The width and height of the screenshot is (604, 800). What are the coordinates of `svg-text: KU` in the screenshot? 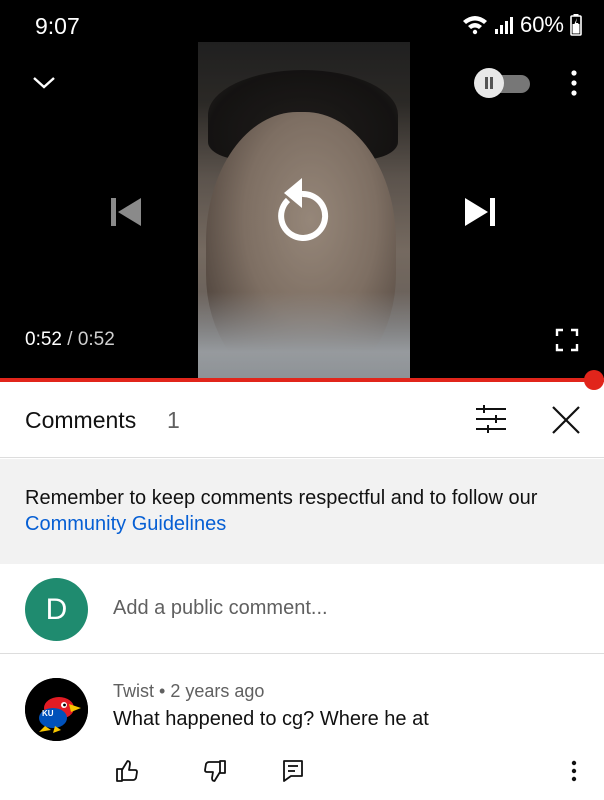 It's located at (48, 713).